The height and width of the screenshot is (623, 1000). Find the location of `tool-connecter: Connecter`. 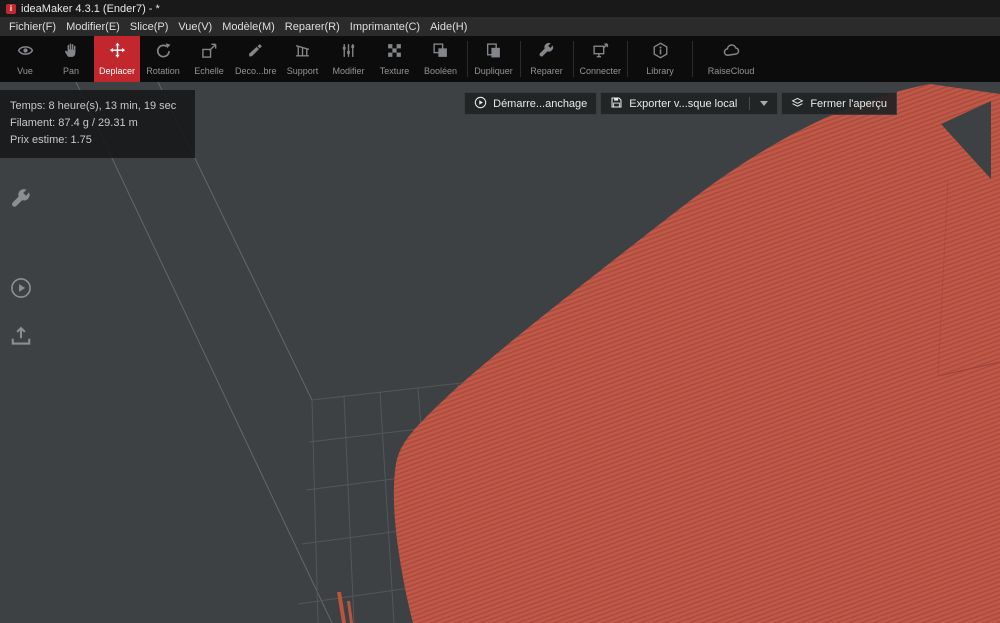

tool-connecter: Connecter is located at coordinates (601, 59).